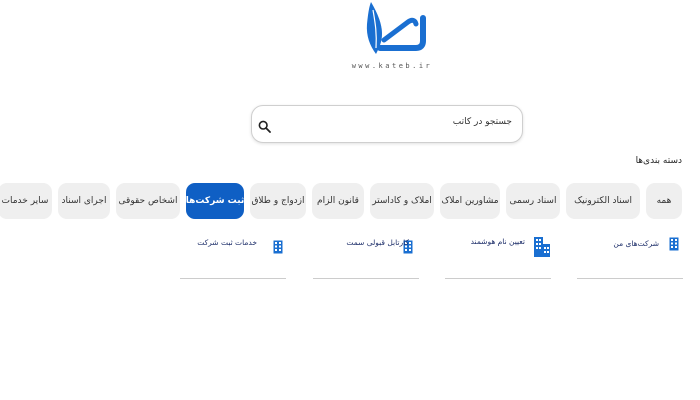 The image size is (700, 400). Describe the element at coordinates (148, 201) in the screenshot. I see `chip-legal-entities: اشخاص حقوقی` at that location.